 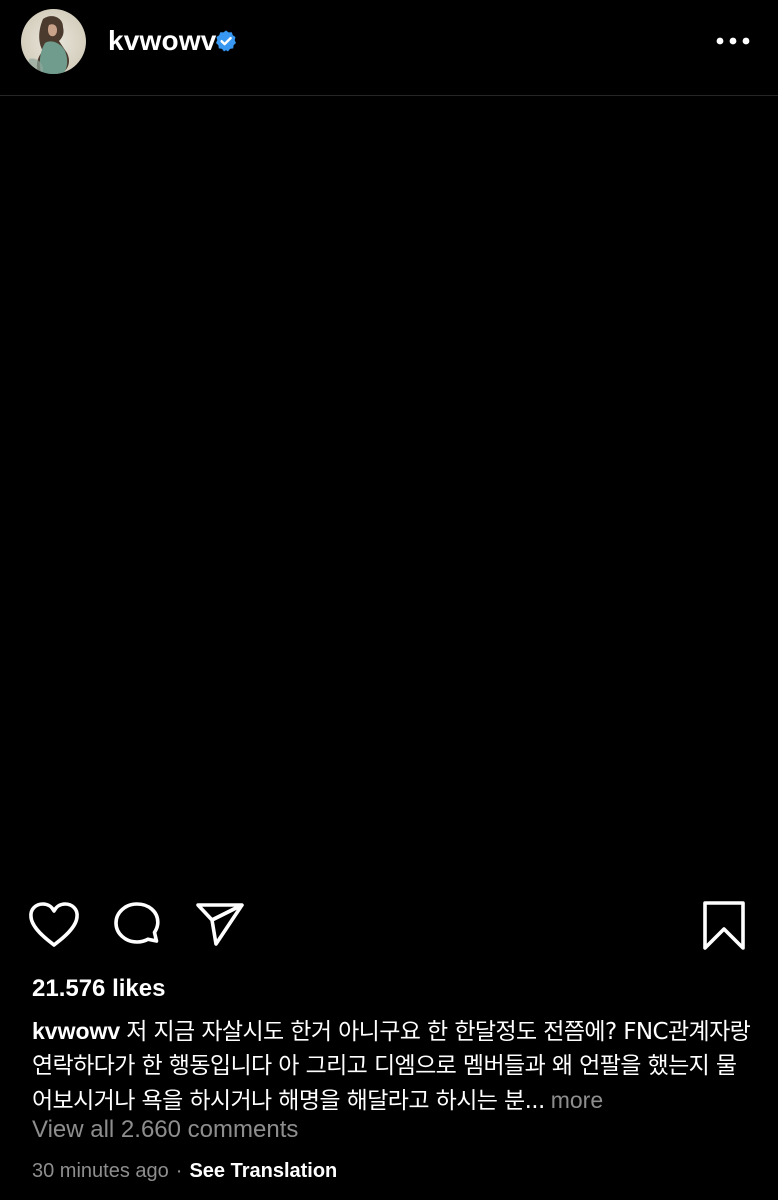 I want to click on caption-more-link: more, so click(x=577, y=1100).